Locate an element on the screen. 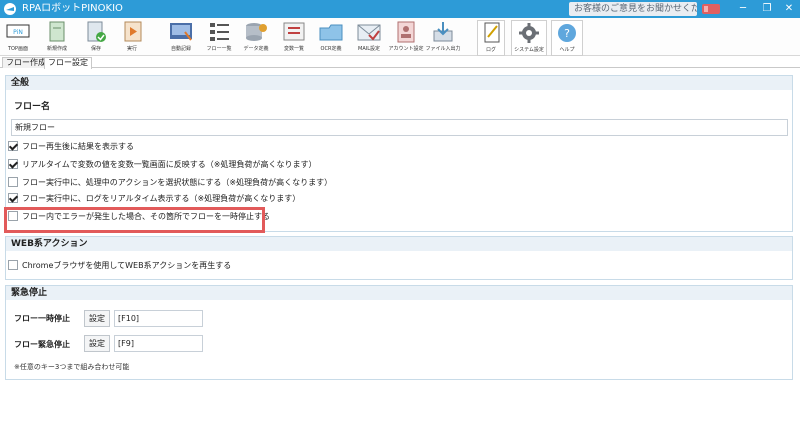 The height and width of the screenshot is (421, 800). mail-settings-button: MAIL設定 is located at coordinates (369, 38).